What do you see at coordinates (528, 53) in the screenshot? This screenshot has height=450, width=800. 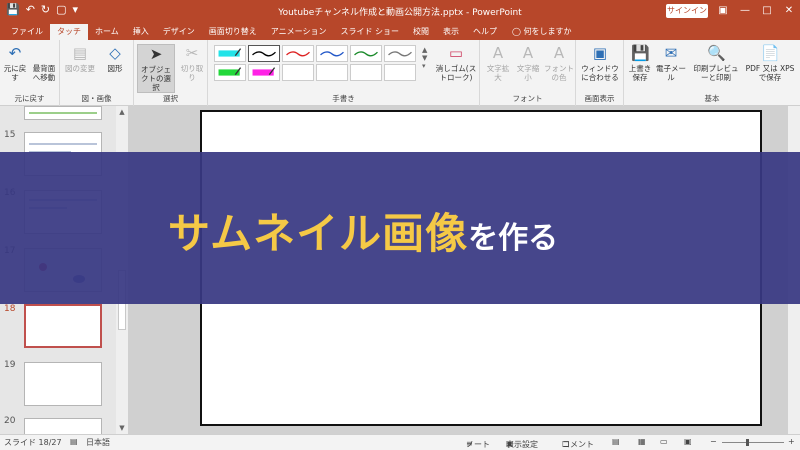 I see `font-shrink-icon: A` at bounding box center [528, 53].